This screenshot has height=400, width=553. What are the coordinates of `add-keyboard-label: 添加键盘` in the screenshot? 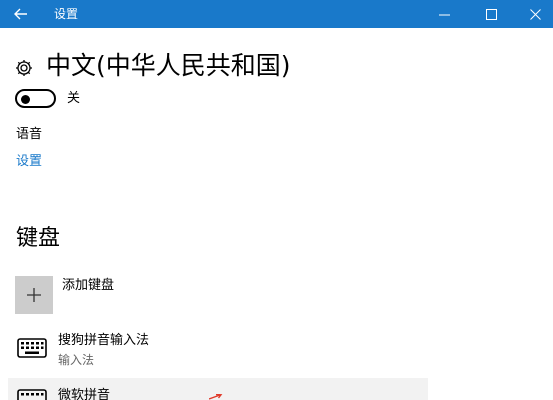 It's located at (88, 286).